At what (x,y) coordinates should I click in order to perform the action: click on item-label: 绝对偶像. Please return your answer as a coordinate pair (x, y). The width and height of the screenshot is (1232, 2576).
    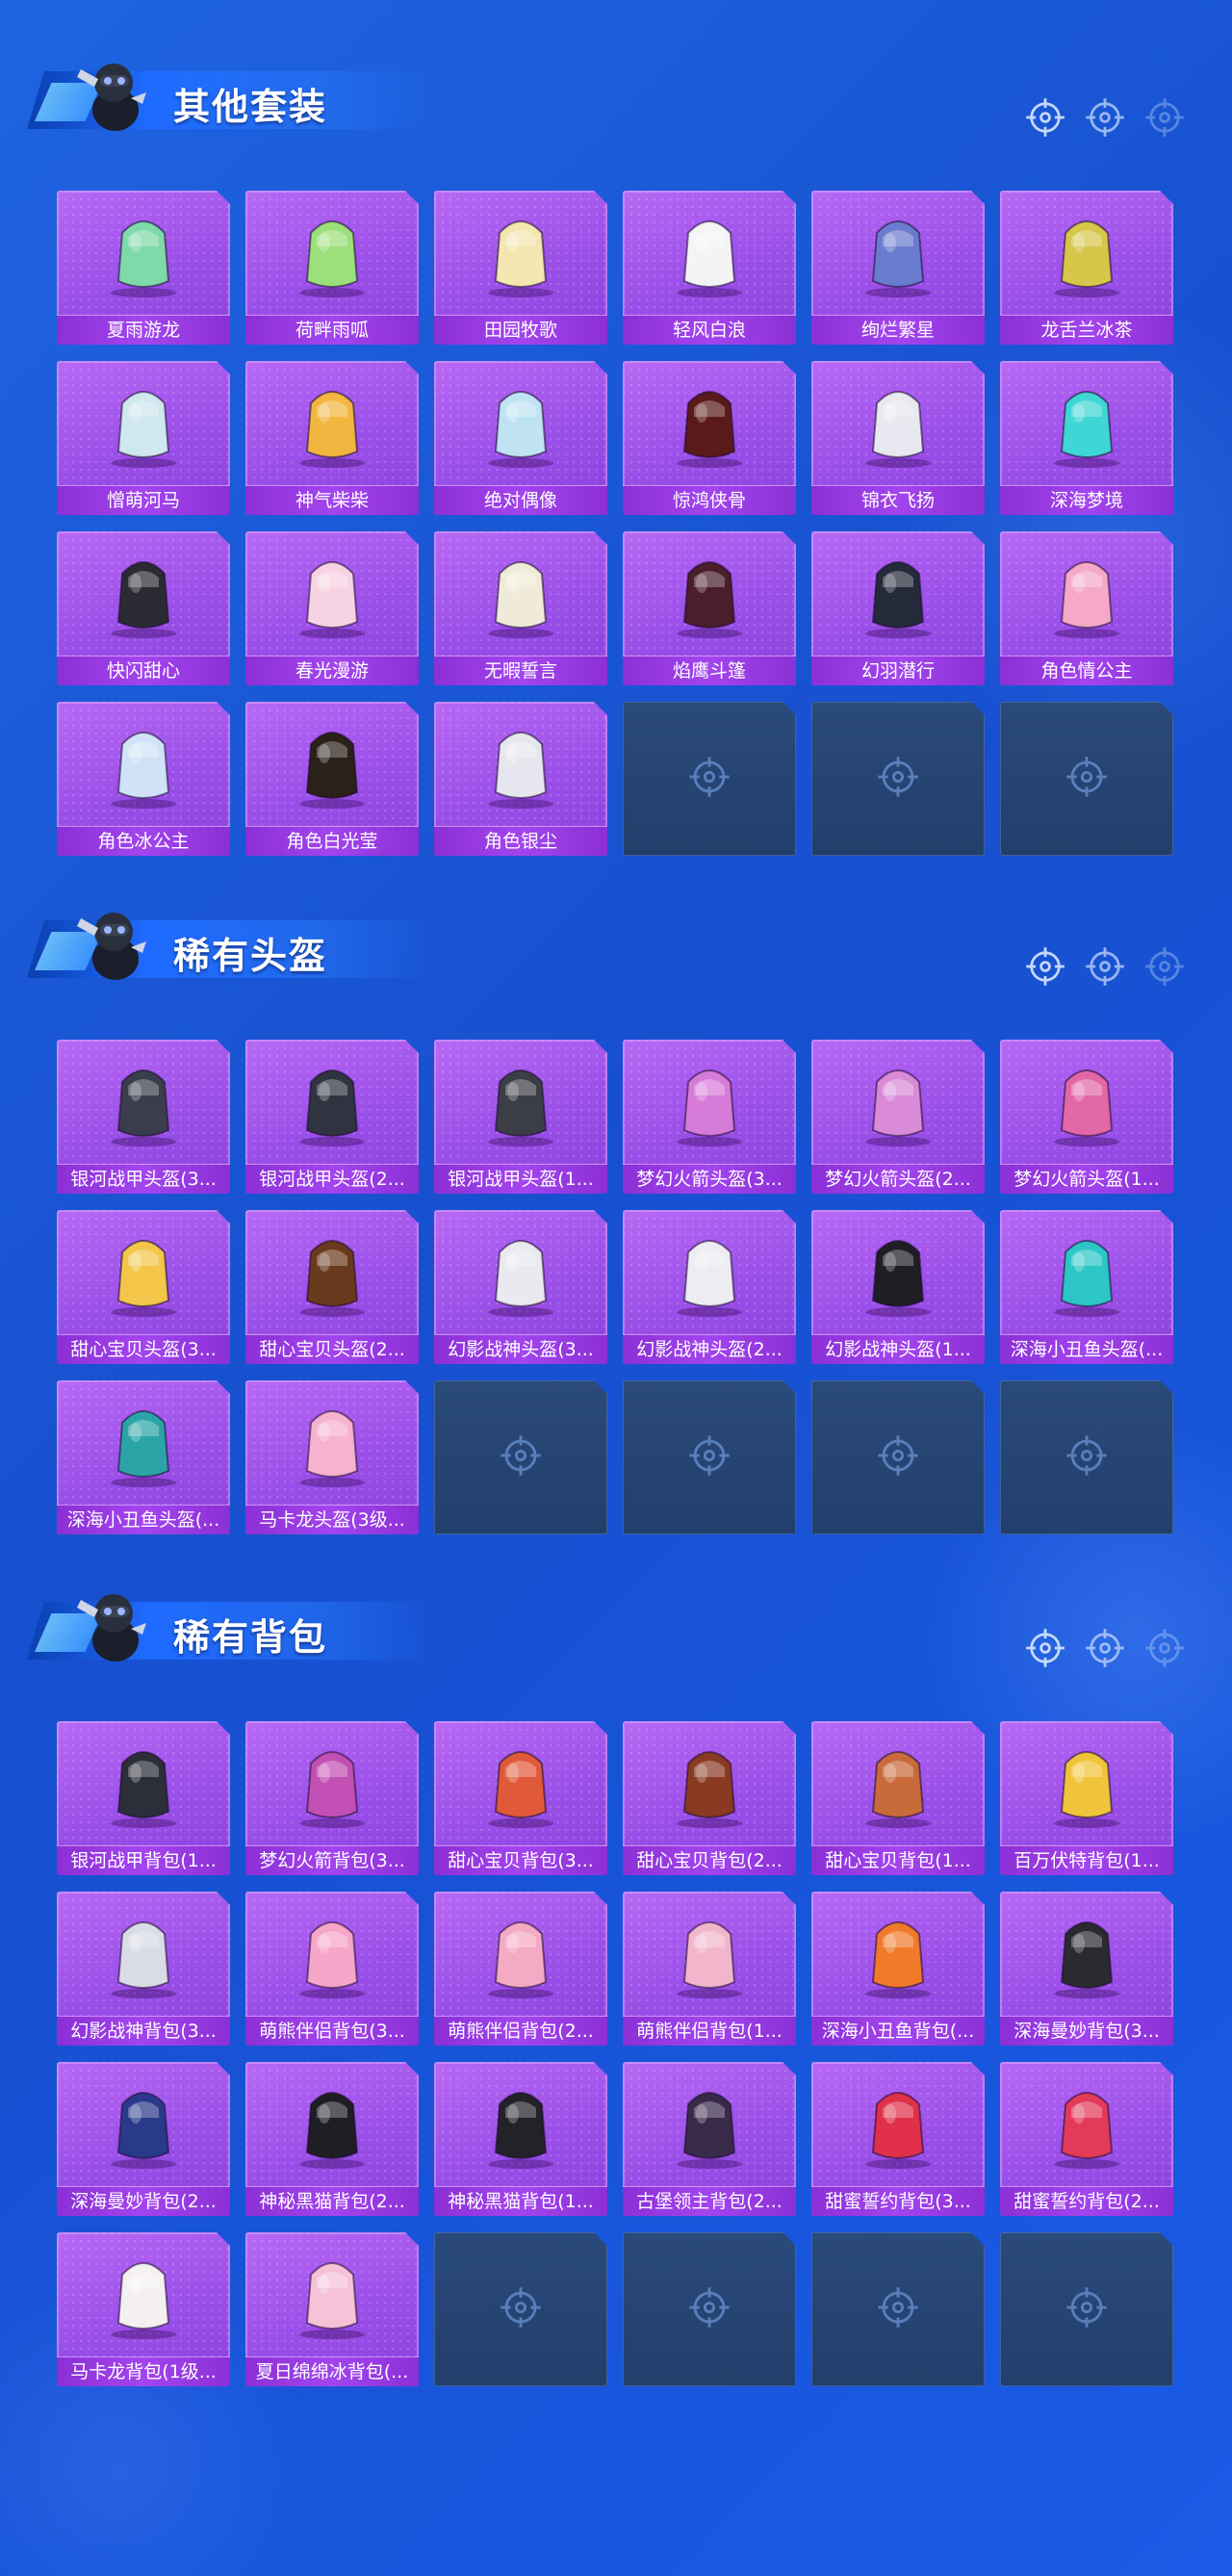
    Looking at the image, I should click on (520, 500).